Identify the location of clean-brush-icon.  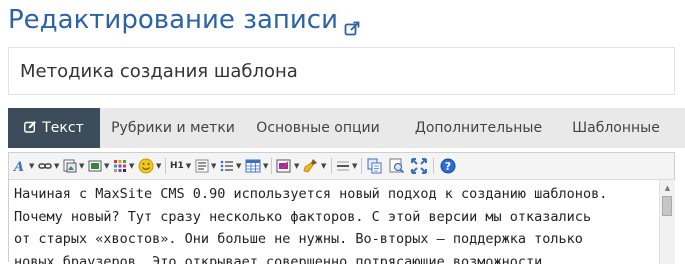
(311, 166).